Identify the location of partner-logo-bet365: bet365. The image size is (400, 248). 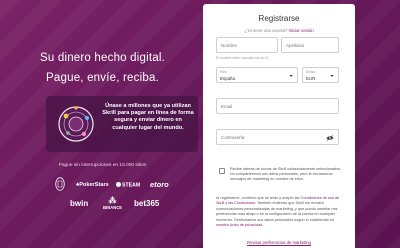
(147, 203).